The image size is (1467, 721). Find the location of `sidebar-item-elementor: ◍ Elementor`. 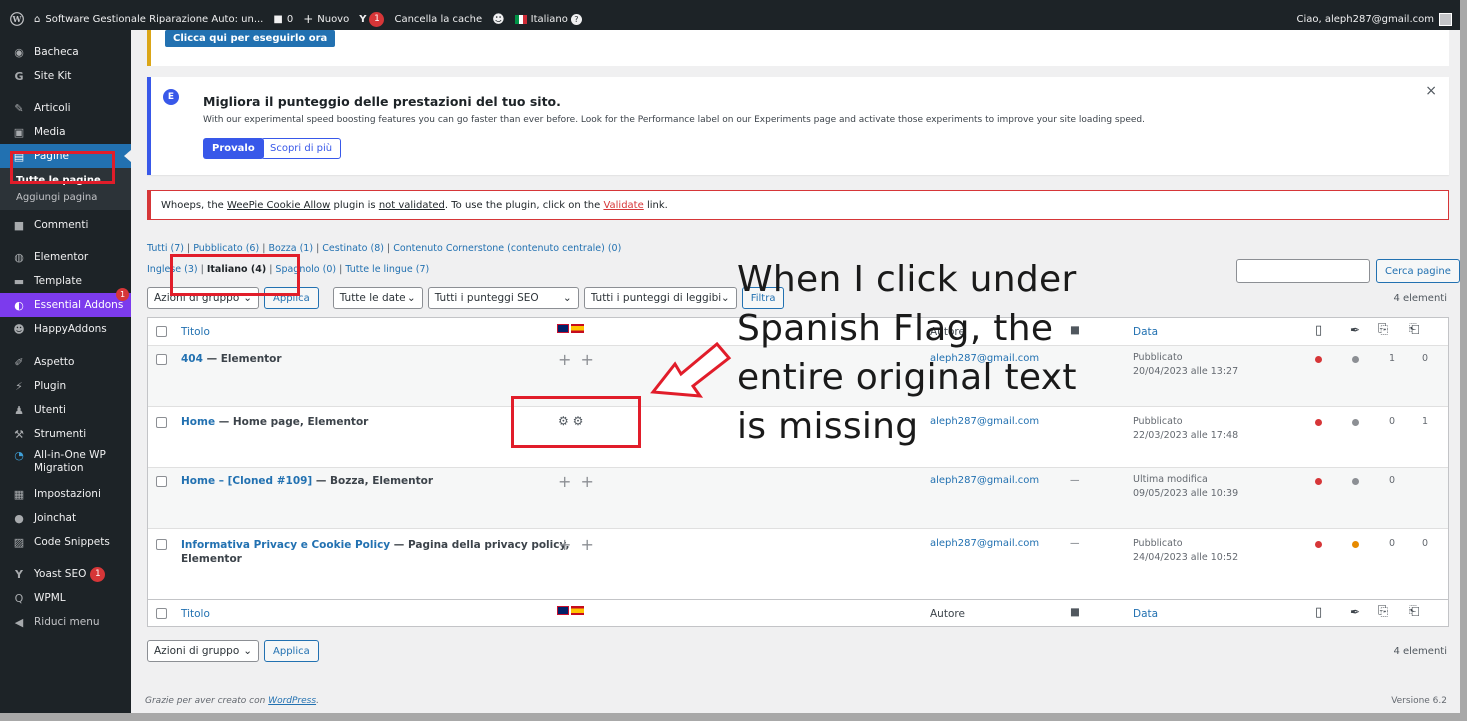

sidebar-item-elementor: ◍ Elementor is located at coordinates (65, 257).